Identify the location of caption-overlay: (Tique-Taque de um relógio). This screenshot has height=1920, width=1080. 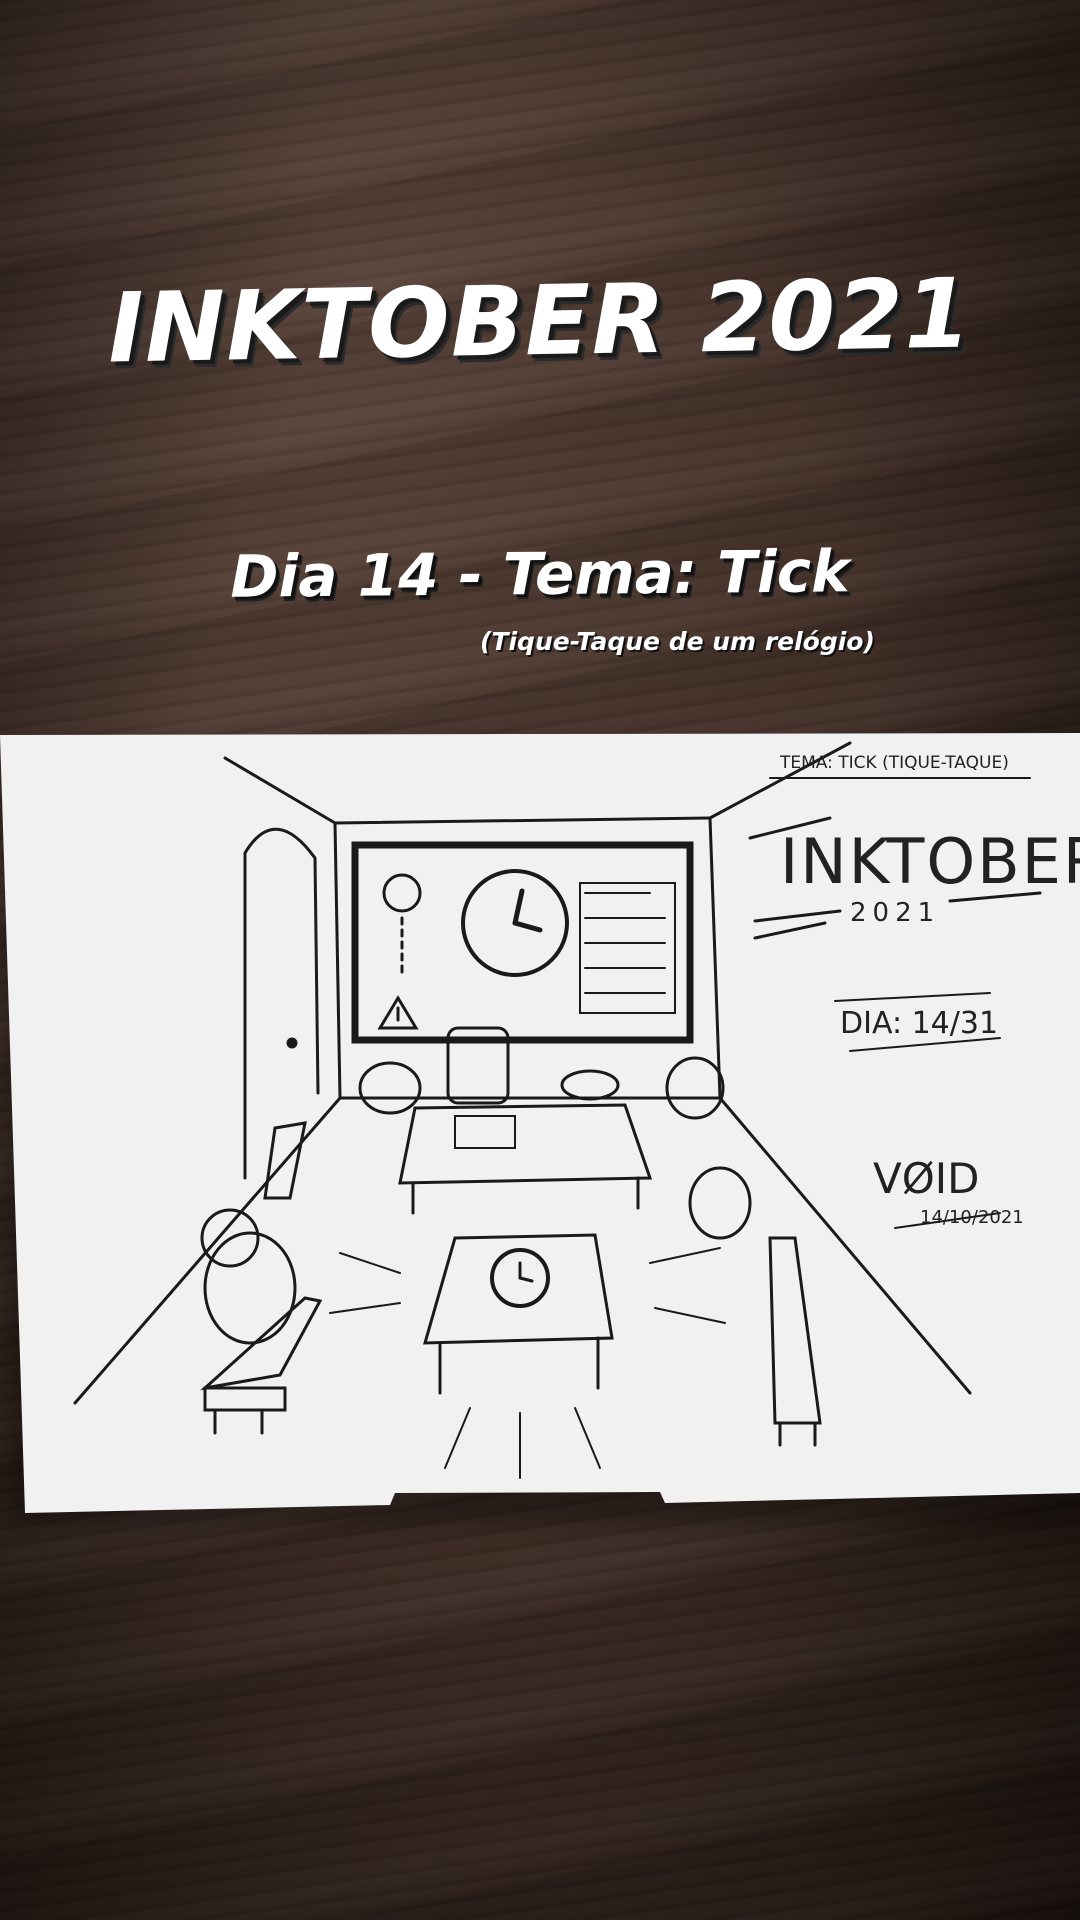
(677, 641).